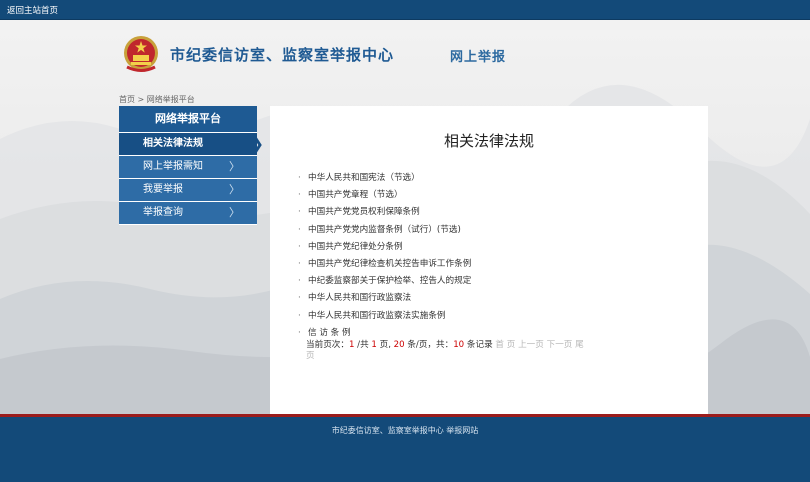  Describe the element at coordinates (188, 213) in the screenshot. I see `sidebar-item-report-query: 举报查询 〉` at that location.